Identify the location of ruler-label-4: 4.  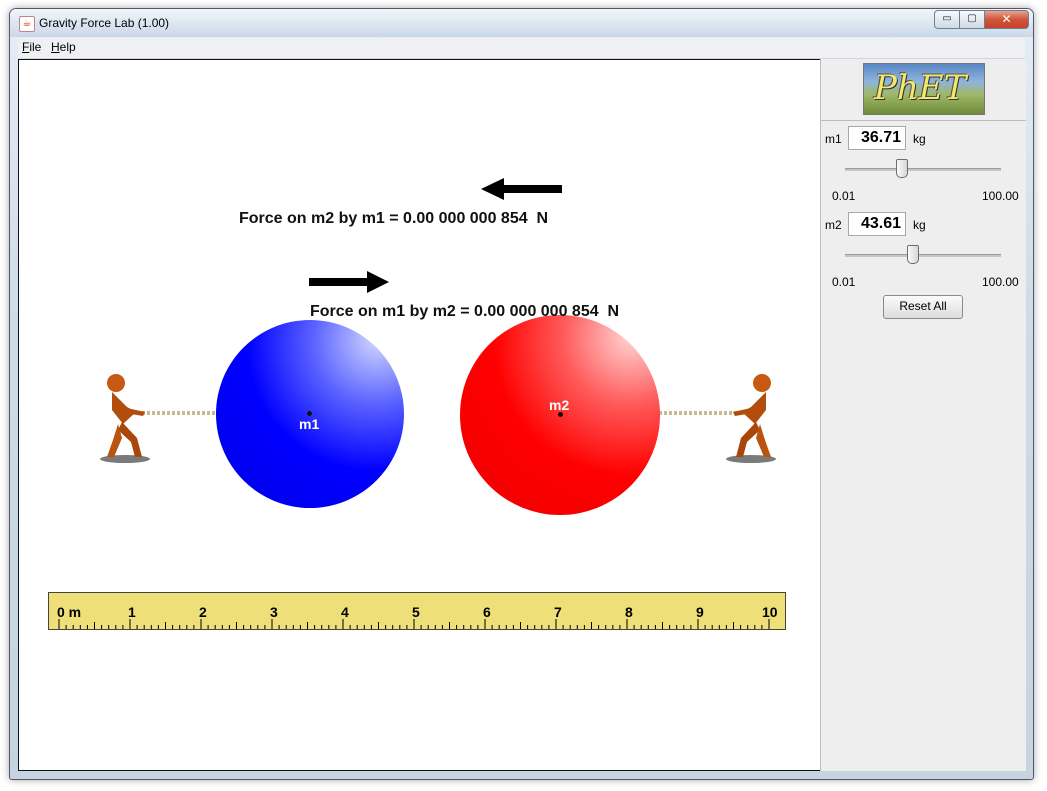
(345, 612).